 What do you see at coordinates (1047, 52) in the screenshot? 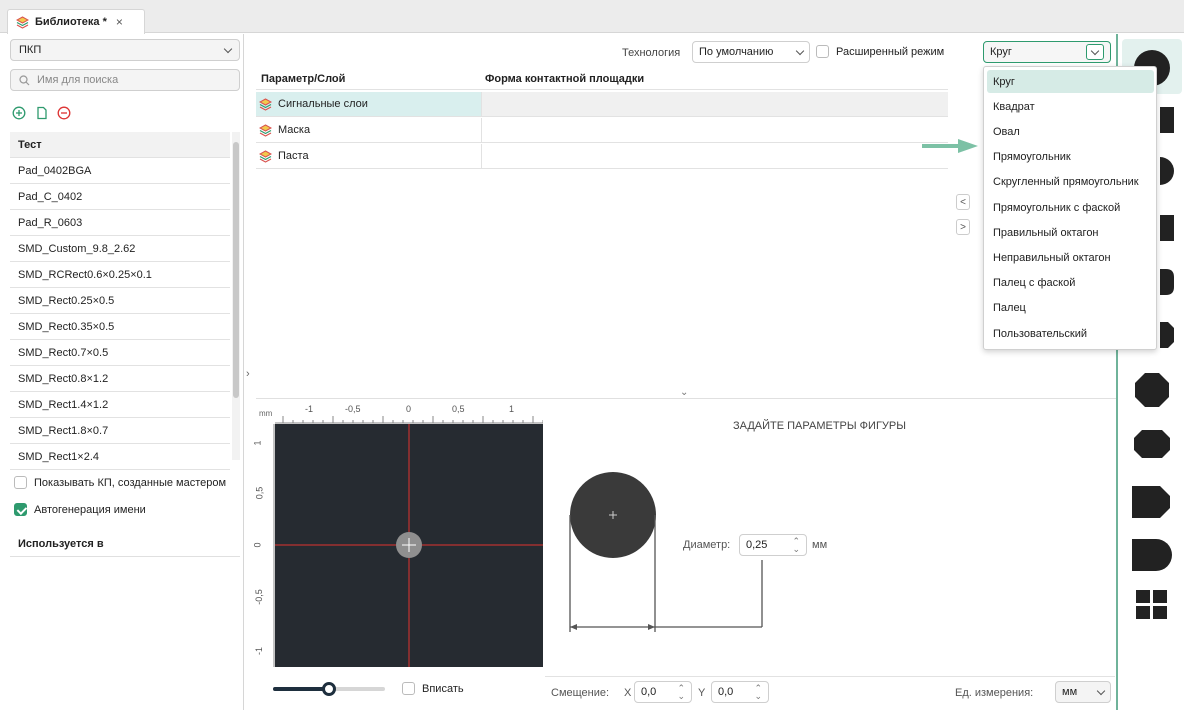
I see `shape-select: Круг` at bounding box center [1047, 52].